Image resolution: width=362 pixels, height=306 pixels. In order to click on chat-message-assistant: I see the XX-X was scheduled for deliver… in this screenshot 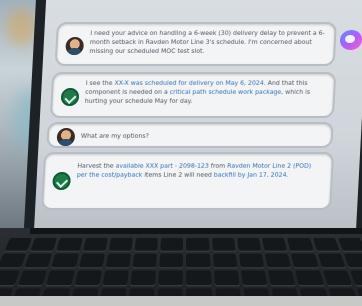, I will do `click(193, 95)`.